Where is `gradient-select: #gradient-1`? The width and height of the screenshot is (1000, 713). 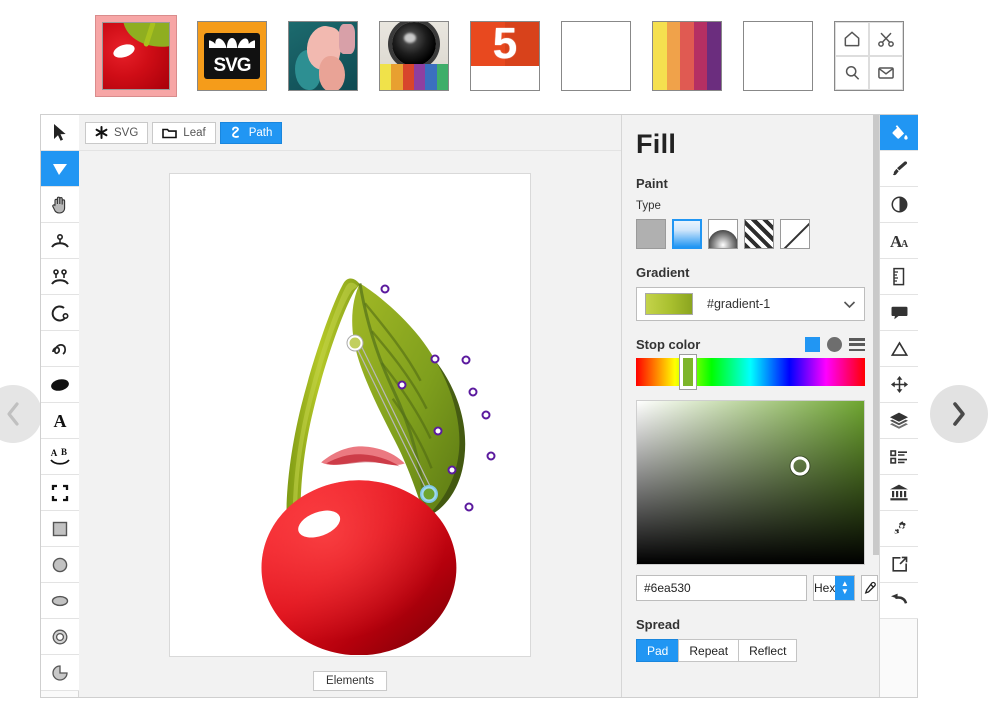
gradient-select: #gradient-1 is located at coordinates (750, 304).